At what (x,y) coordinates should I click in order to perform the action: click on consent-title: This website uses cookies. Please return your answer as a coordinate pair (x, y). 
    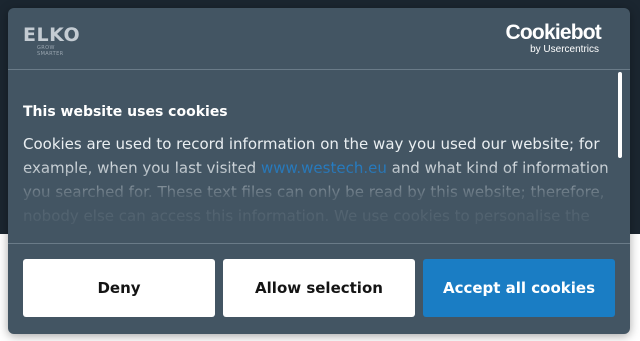
    Looking at the image, I should click on (125, 112).